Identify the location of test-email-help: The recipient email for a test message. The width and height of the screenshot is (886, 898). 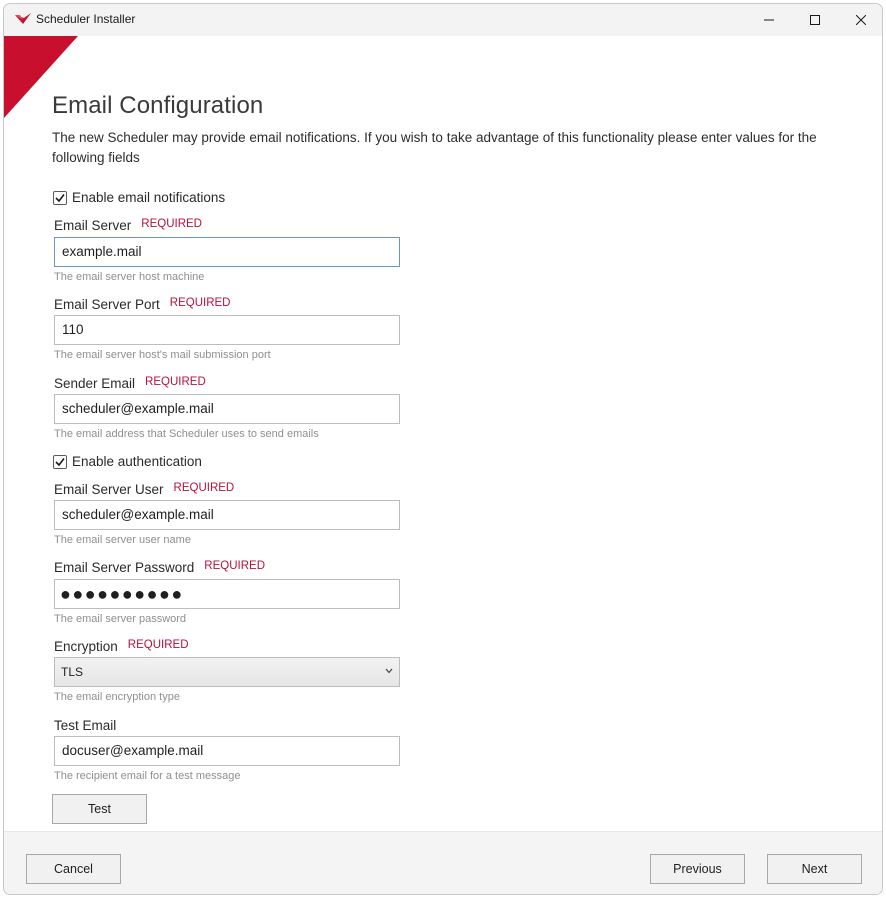
(147, 776).